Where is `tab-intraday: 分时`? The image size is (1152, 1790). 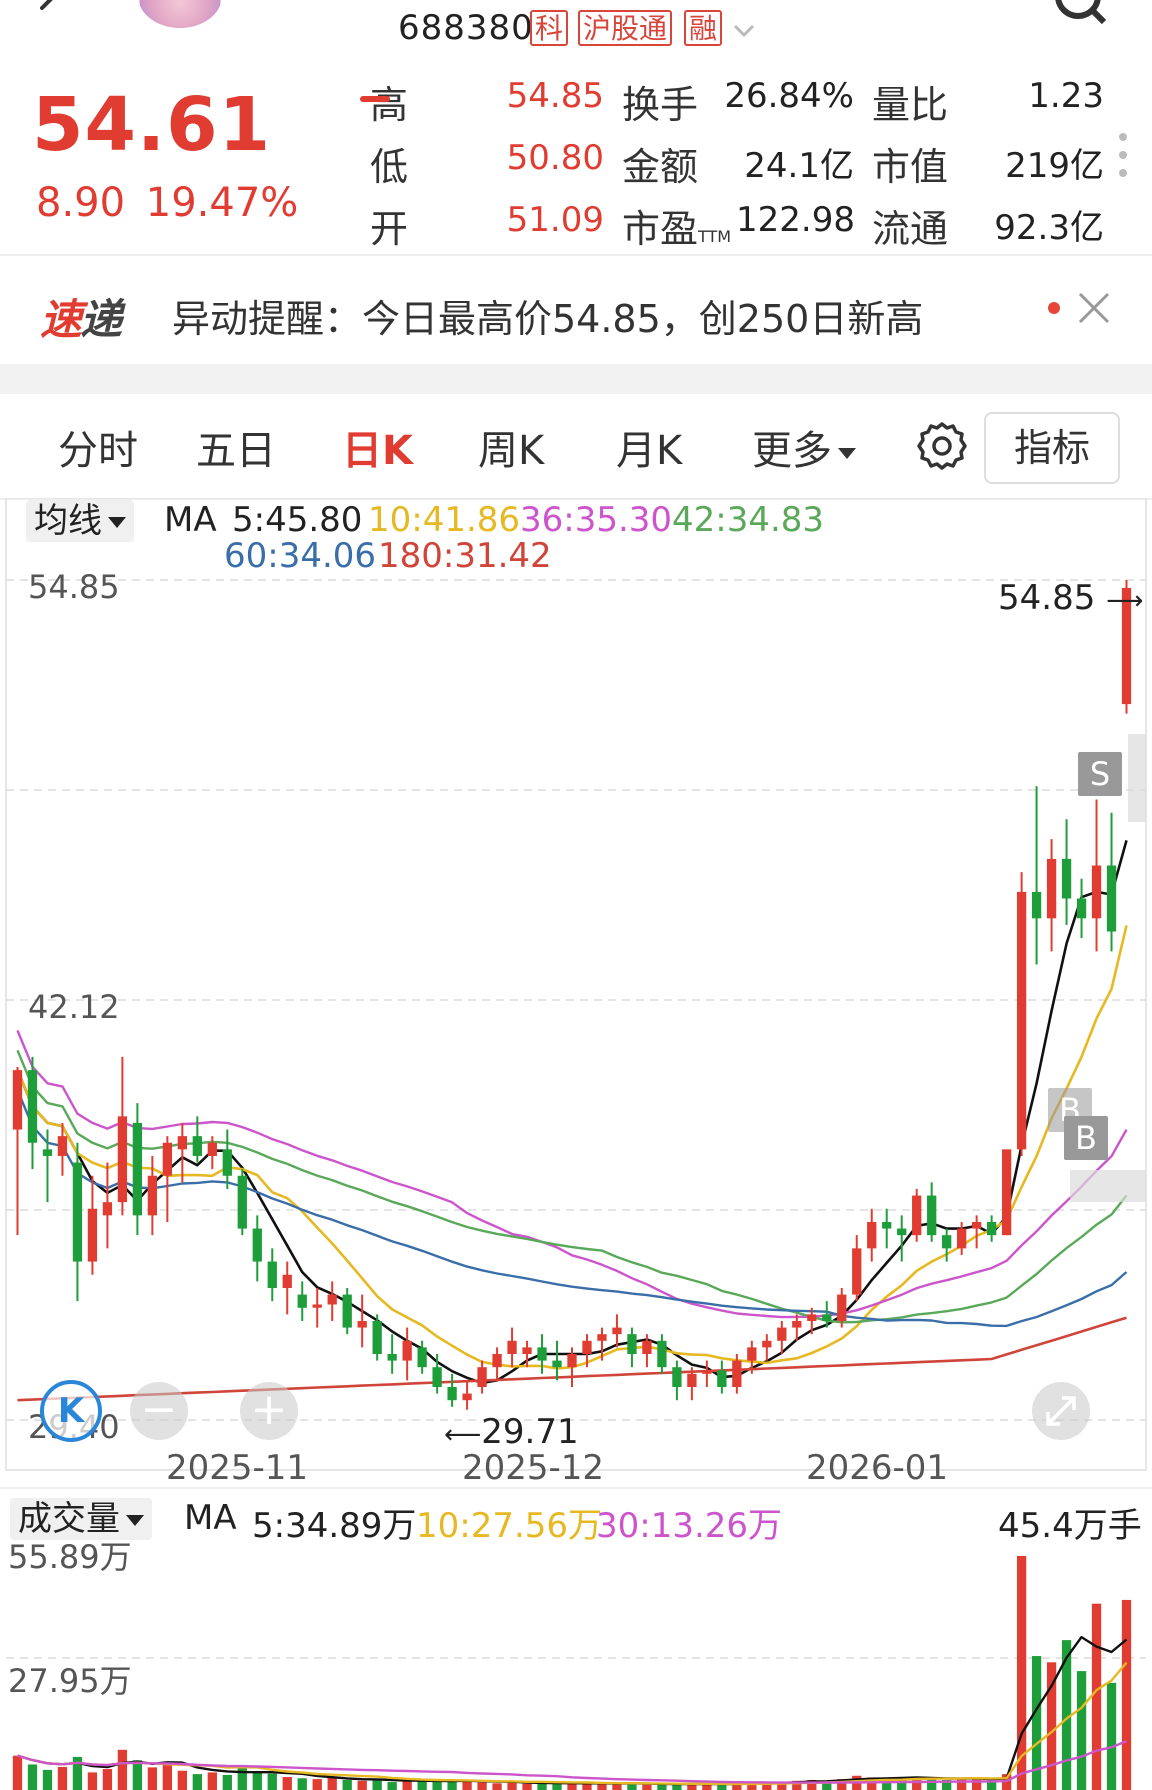 tab-intraday: 分时 is located at coordinates (98, 447).